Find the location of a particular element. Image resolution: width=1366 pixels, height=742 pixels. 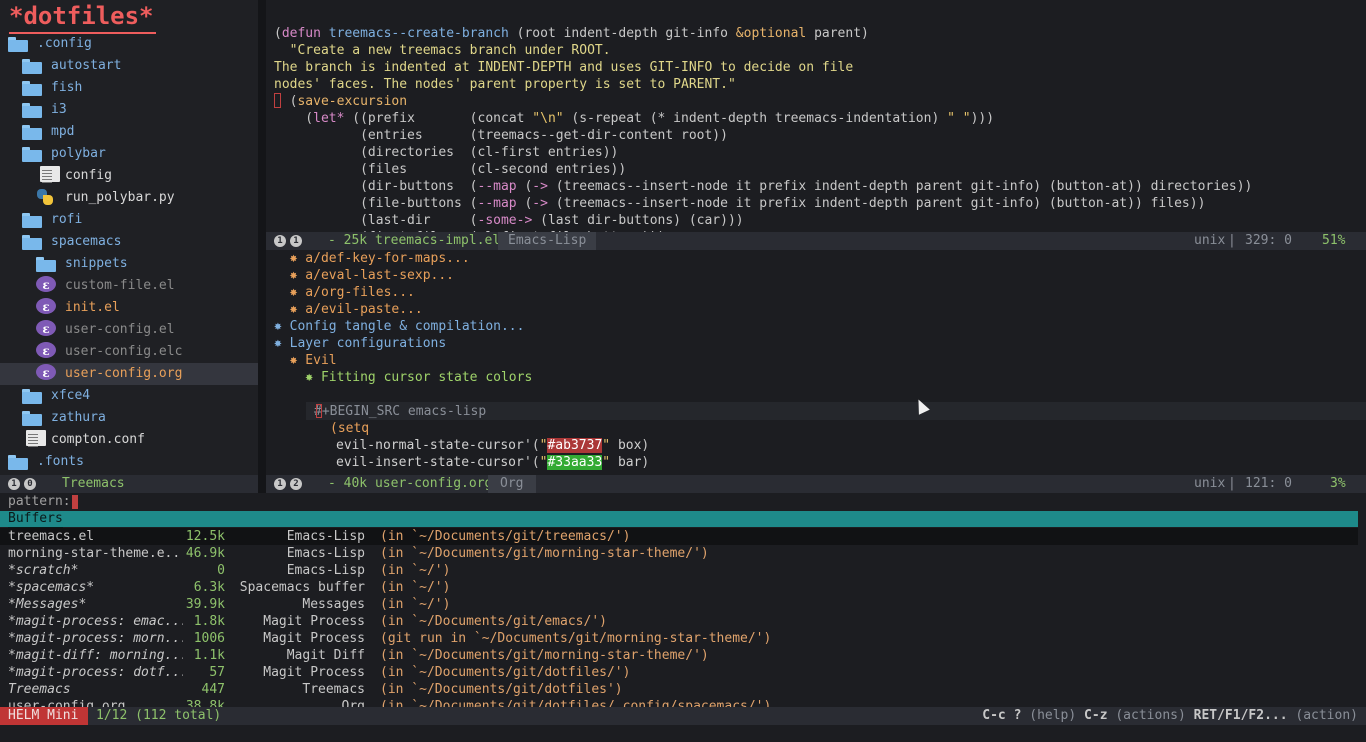

tree-item: .config is located at coordinates (129, 44).